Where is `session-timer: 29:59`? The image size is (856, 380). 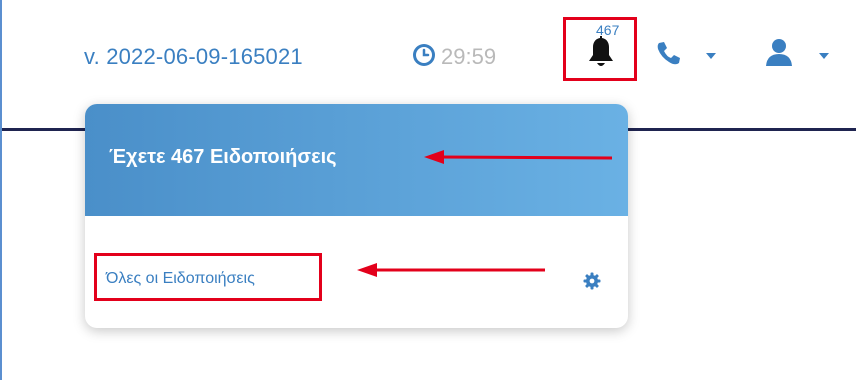 session-timer: 29:59 is located at coordinates (469, 56).